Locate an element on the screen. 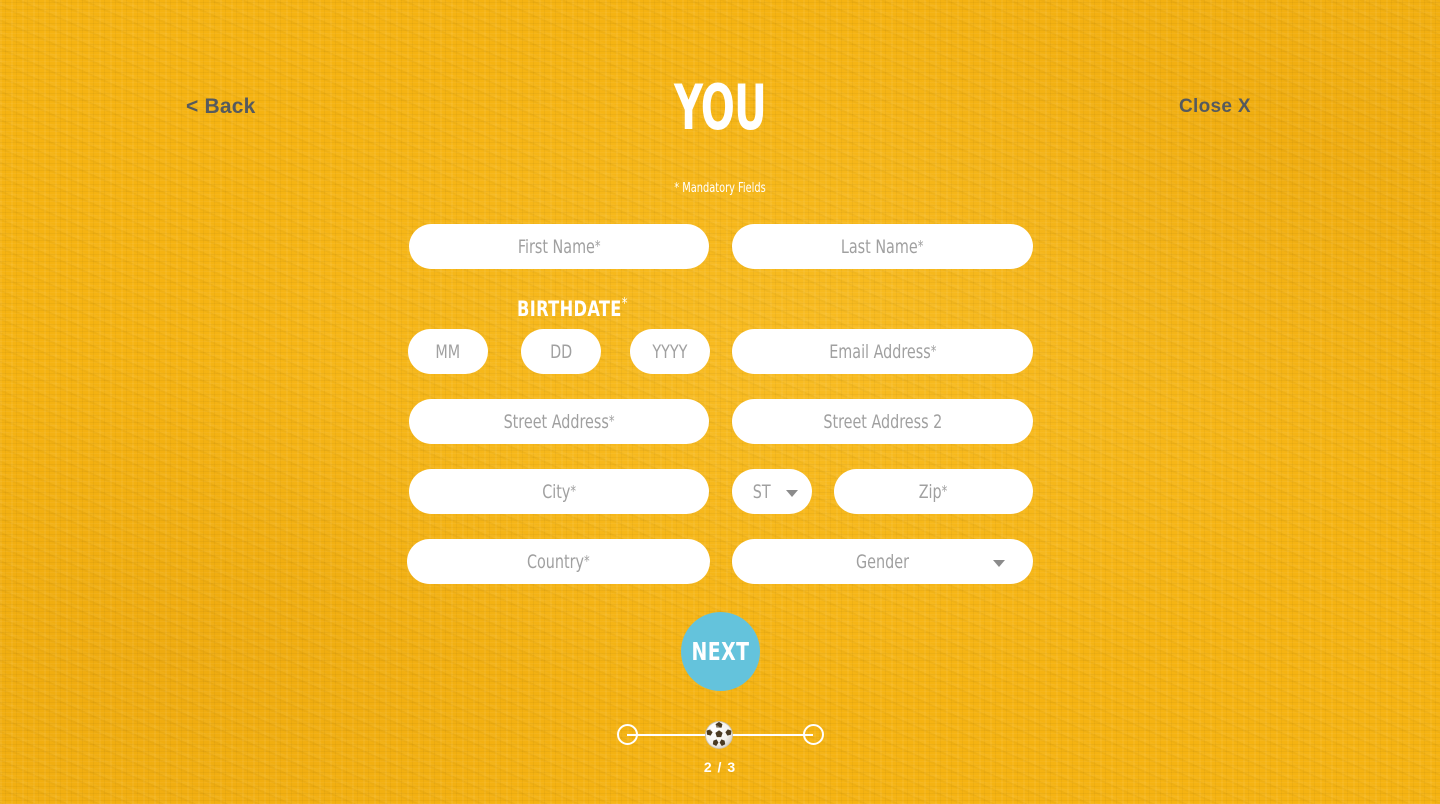 This screenshot has height=804, width=1440. email-placeholder: Email Address is located at coordinates (879, 351).